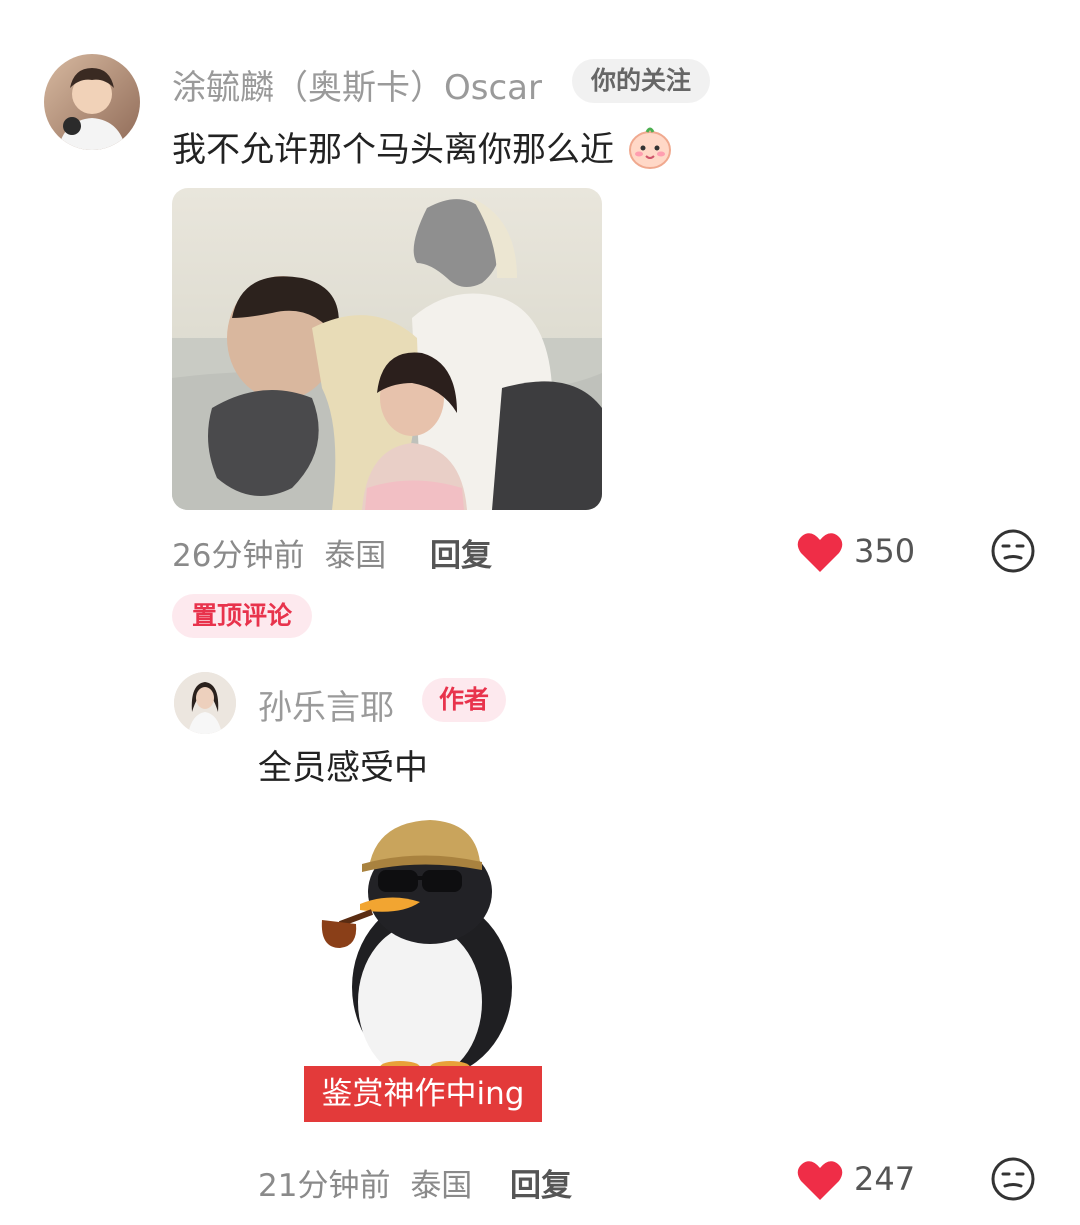 The image size is (1080, 1225). Describe the element at coordinates (393, 150) in the screenshot. I see `comment-text-content: 我不允许那个马头离你那么近` at that location.